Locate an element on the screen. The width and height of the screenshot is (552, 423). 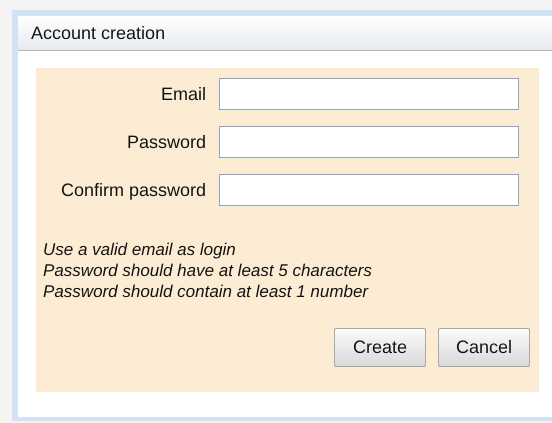
window-title: Account creation is located at coordinates (98, 33).